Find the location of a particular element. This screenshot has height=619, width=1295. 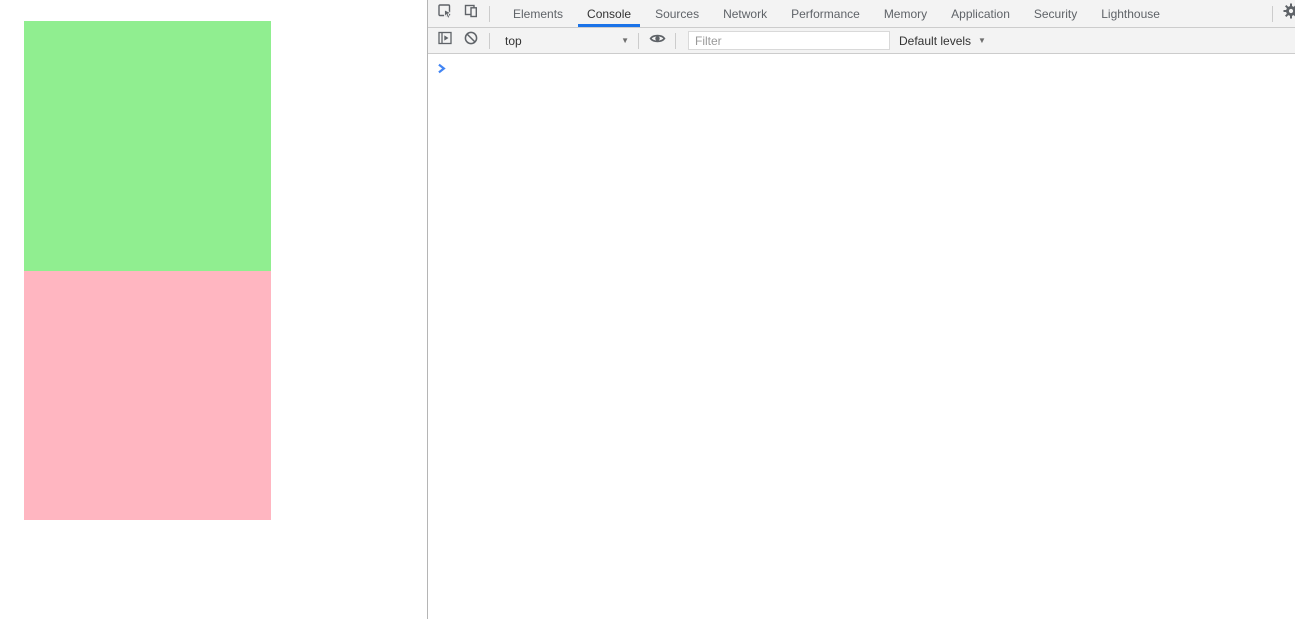

tab-label: Lighthouse is located at coordinates (1130, 13).